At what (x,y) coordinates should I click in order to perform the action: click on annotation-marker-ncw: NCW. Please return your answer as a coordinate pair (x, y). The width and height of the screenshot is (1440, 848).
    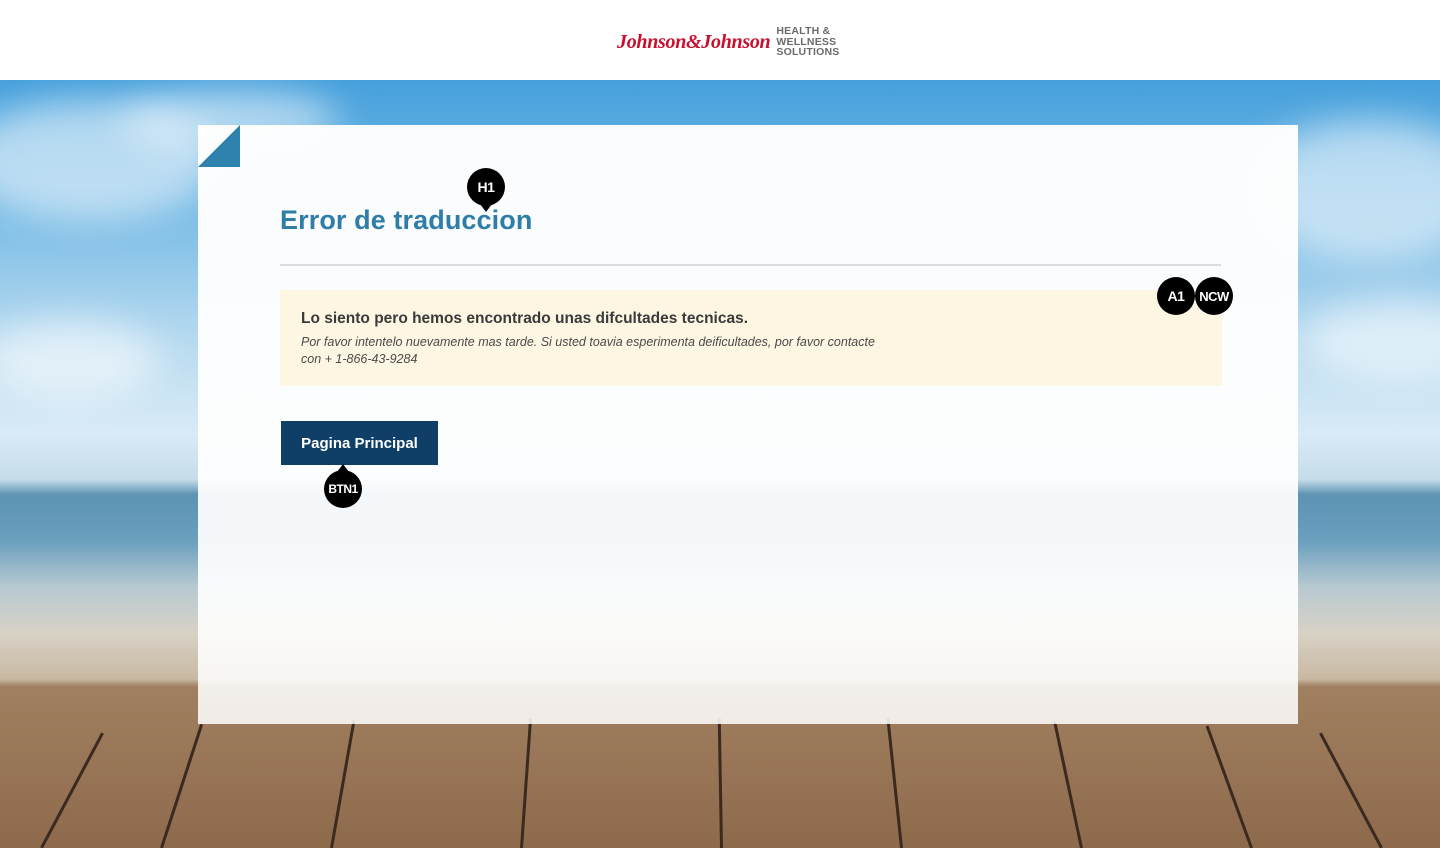
    Looking at the image, I should click on (1214, 296).